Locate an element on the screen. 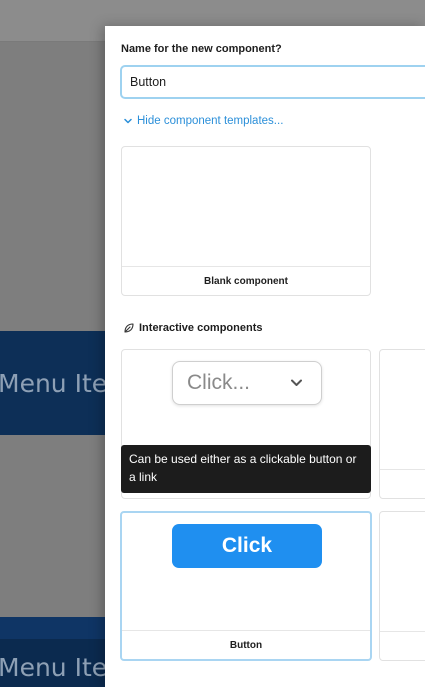 Image resolution: width=425 pixels, height=687 pixels. button-preview: Click is located at coordinates (247, 546).